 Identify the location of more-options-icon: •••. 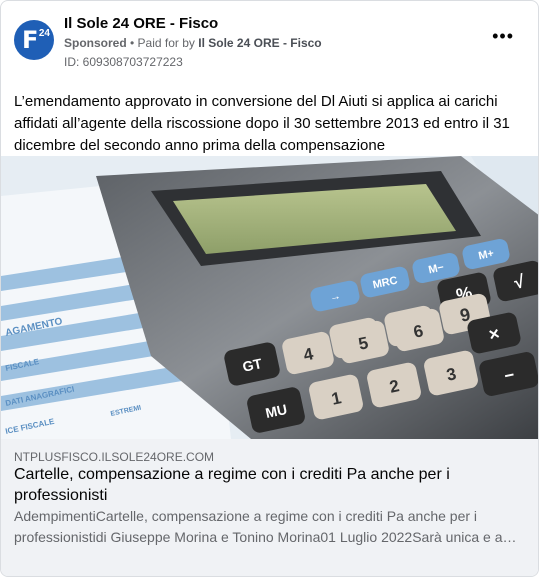
(503, 36).